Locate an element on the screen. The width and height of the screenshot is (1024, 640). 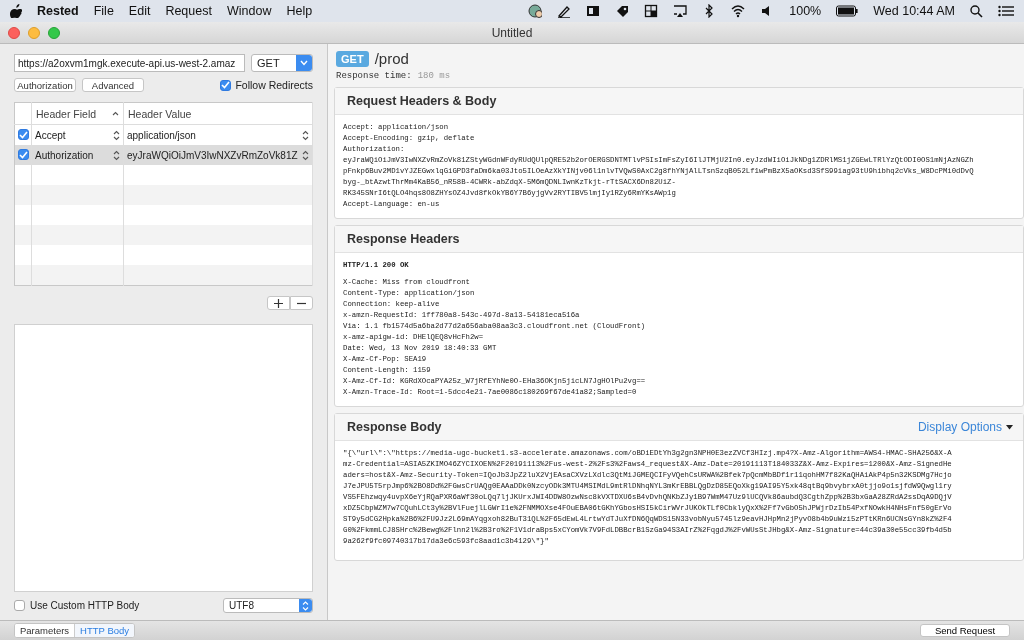
header-value-cell: application/json is located at coordinates (161, 135).